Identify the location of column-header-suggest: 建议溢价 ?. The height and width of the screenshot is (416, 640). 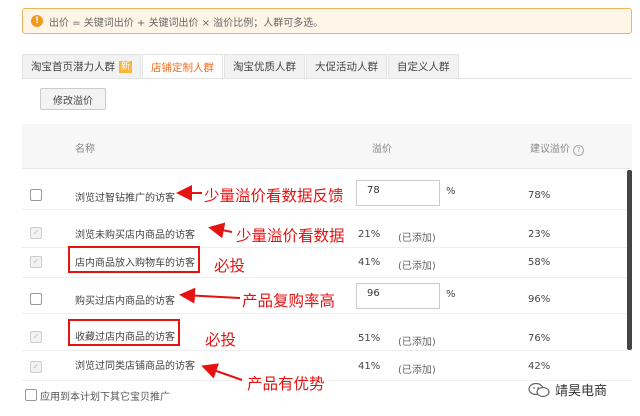
(557, 148).